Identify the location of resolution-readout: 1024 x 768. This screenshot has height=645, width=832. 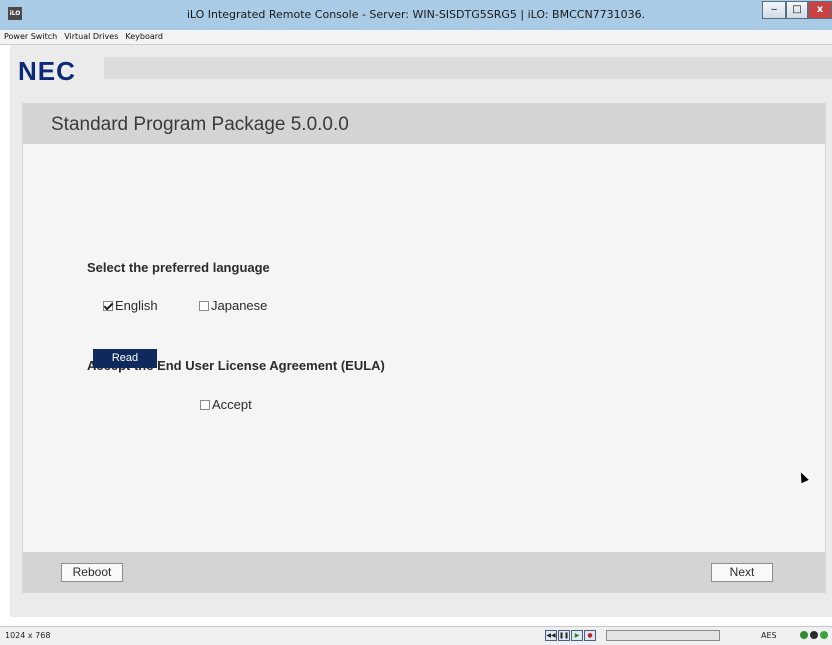
(28, 635).